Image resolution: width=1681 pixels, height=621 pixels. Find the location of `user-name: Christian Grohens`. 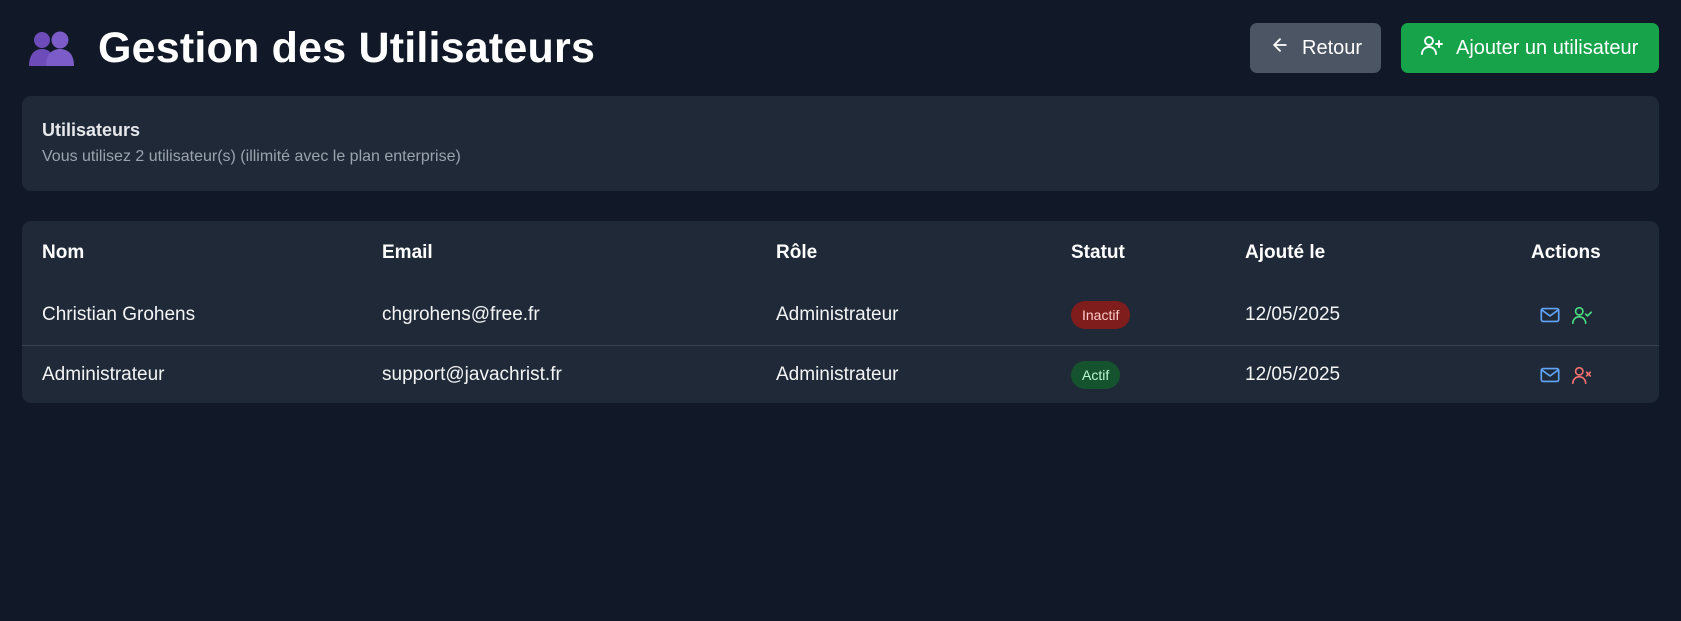

user-name: Christian Grohens is located at coordinates (119, 314).